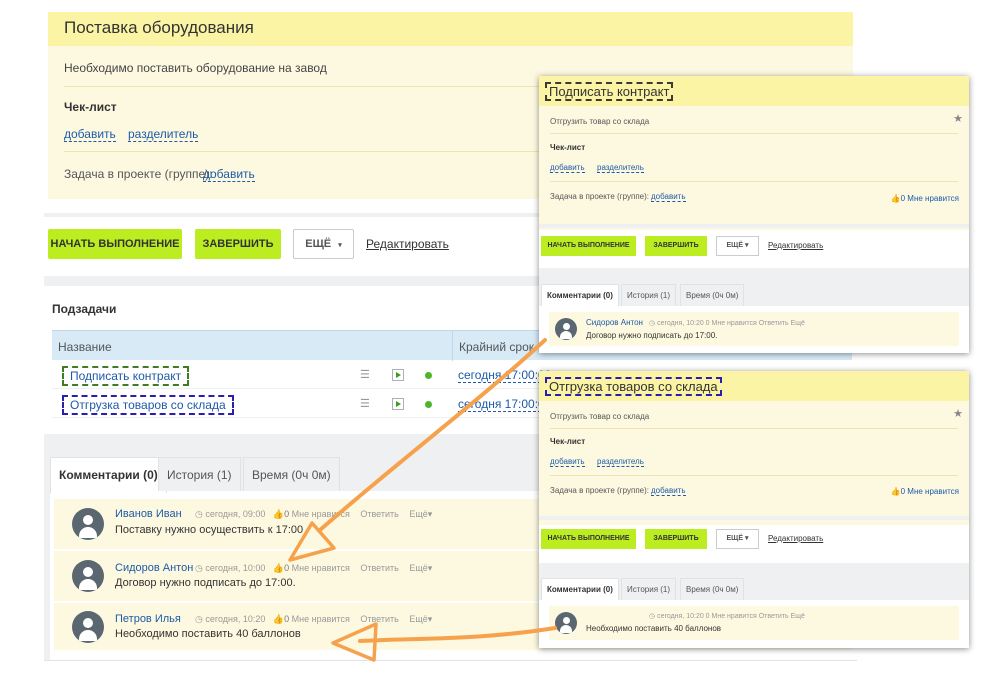  What do you see at coordinates (735, 538) in the screenshot?
I see `popup-more-label: ЕЩЁ` at bounding box center [735, 538].